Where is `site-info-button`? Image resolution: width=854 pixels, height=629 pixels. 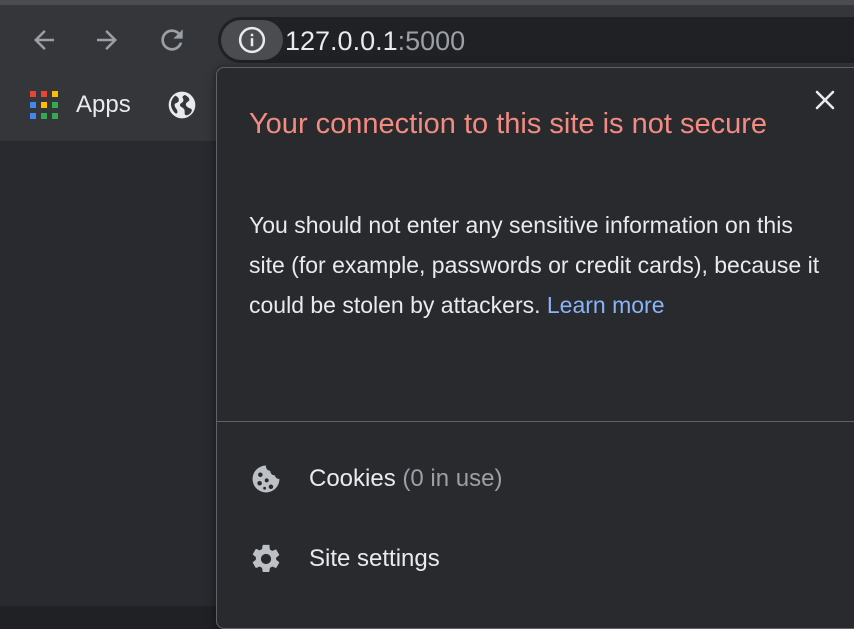
site-info-button is located at coordinates (252, 40).